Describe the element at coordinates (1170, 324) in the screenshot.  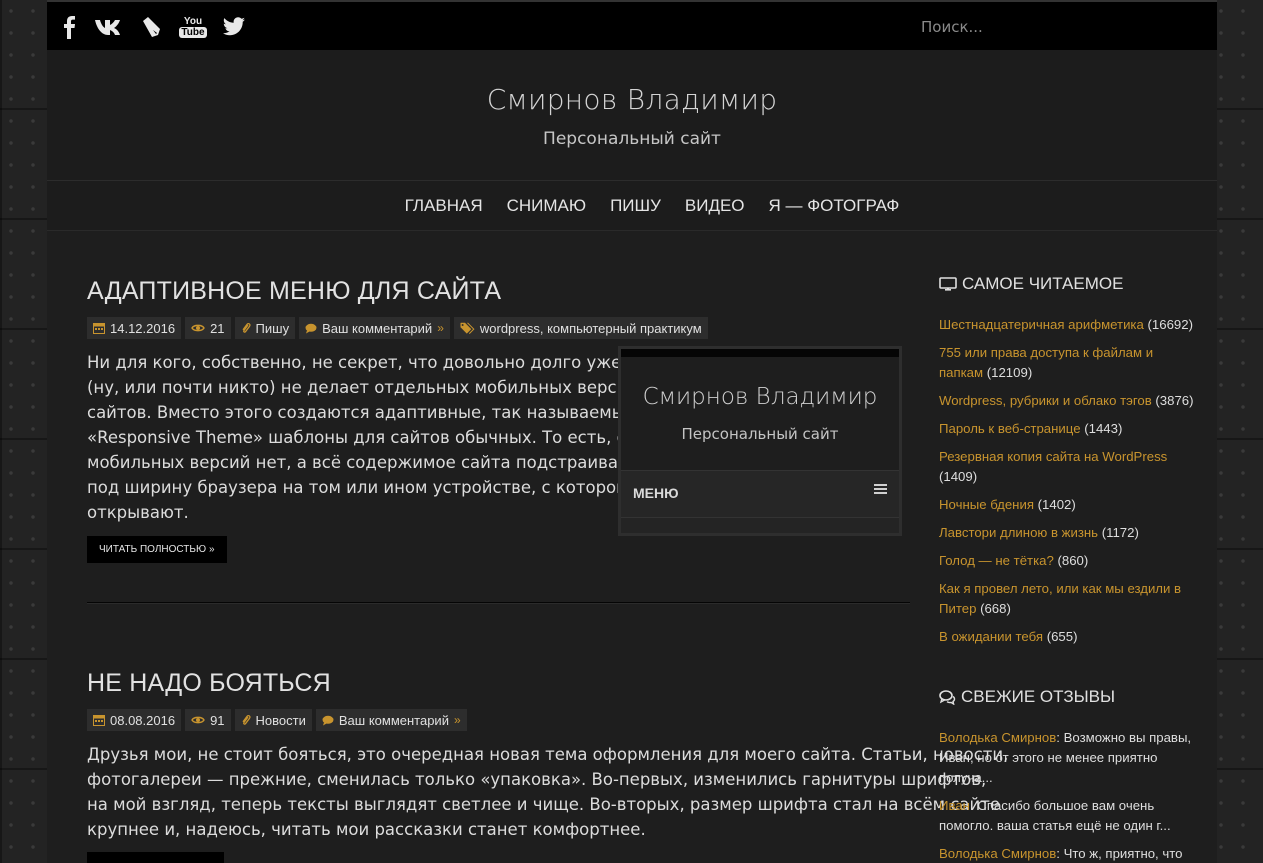
I see `popular-item-count: (16692)` at that location.